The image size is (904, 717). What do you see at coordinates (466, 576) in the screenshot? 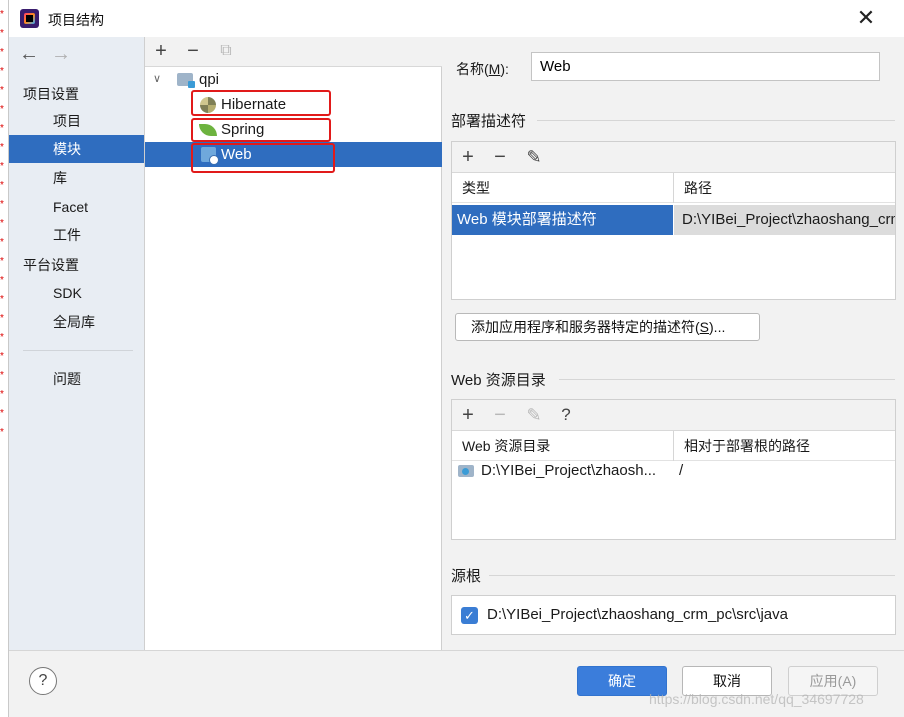
I see `source-roots-heading: 源根` at bounding box center [466, 576].